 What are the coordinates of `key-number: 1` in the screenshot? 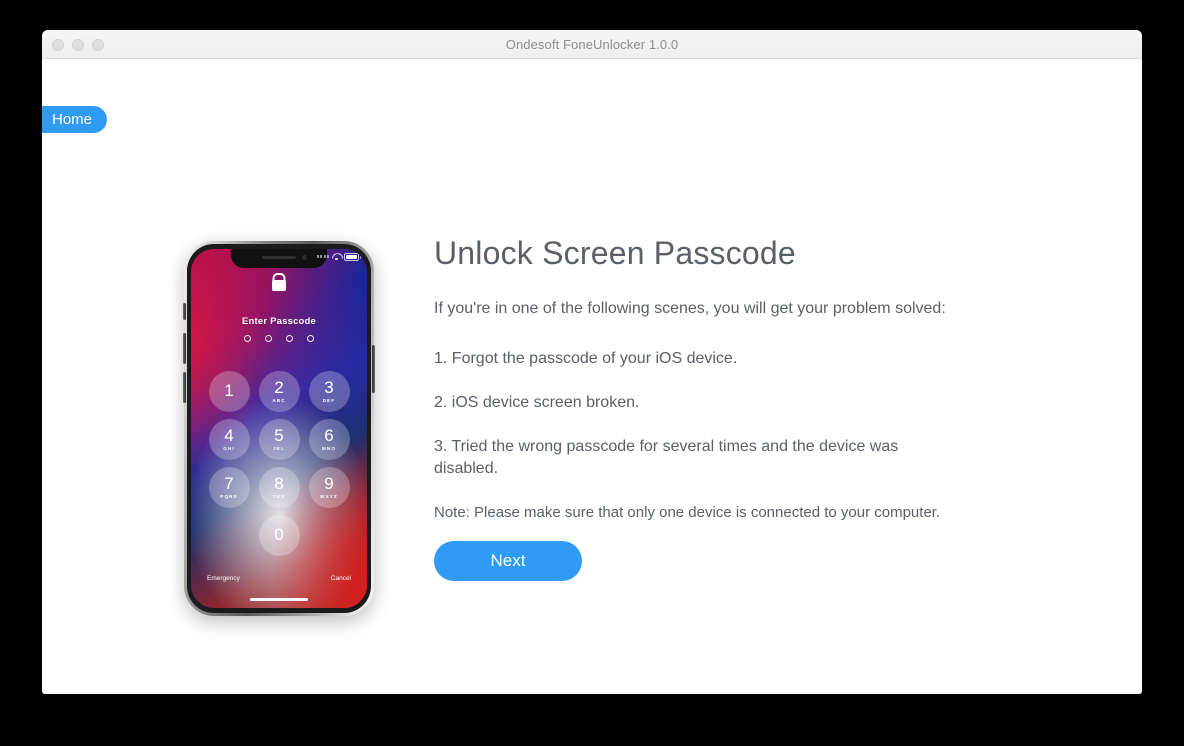 It's located at (229, 390).